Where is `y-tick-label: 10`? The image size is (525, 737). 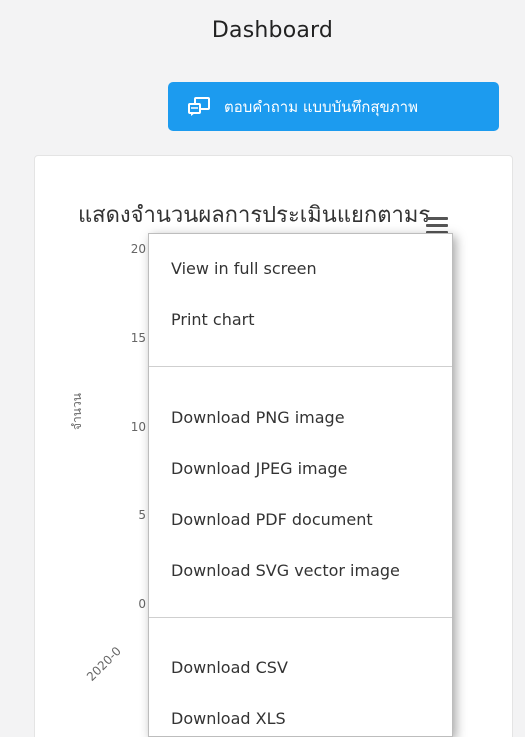
y-tick-label: 10 is located at coordinates (138, 426).